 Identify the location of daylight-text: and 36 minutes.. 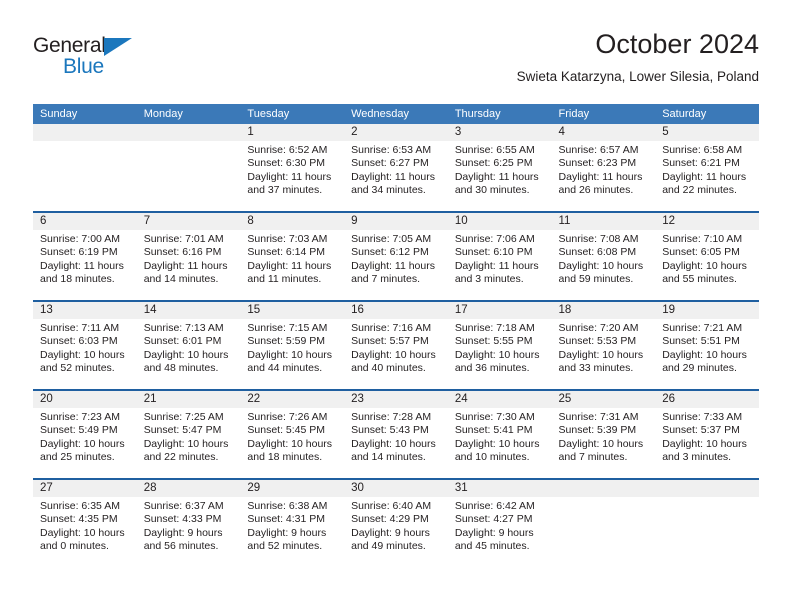
(492, 368).